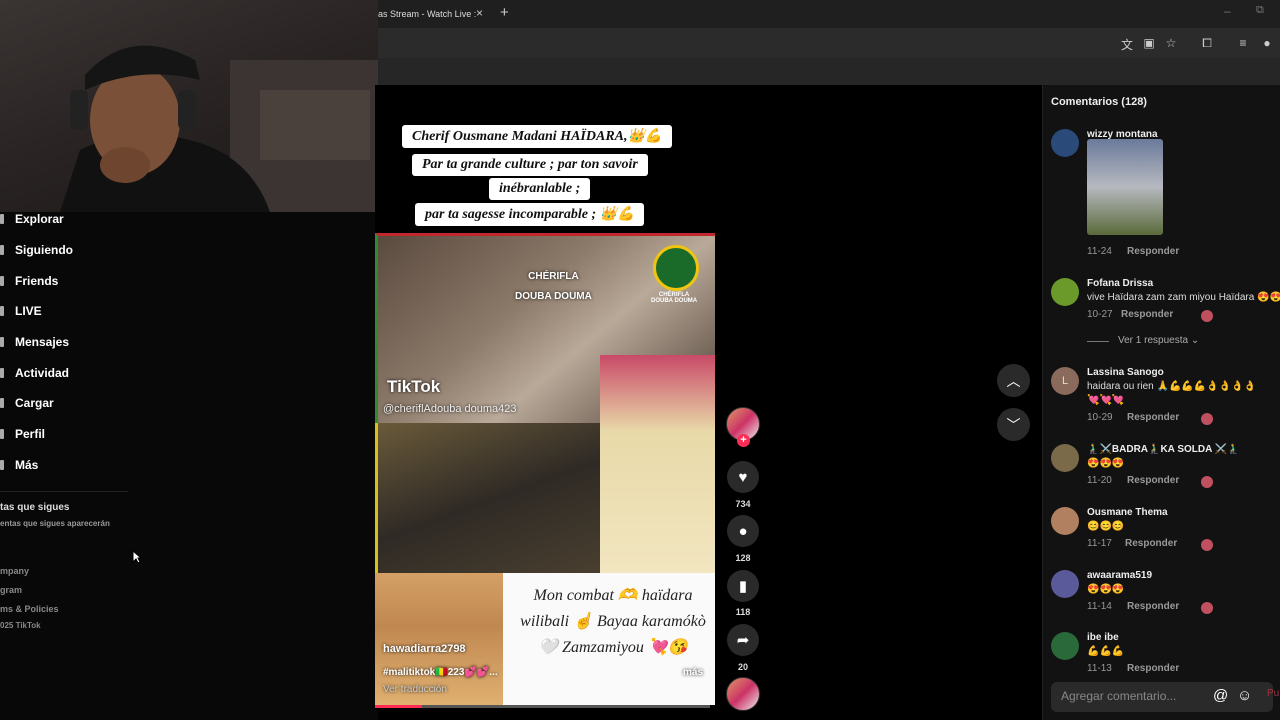 The image size is (1280, 720). Describe the element at coordinates (613, 595) in the screenshot. I see `handwritten-line: Mon combat 🫶 haïdara` at that location.